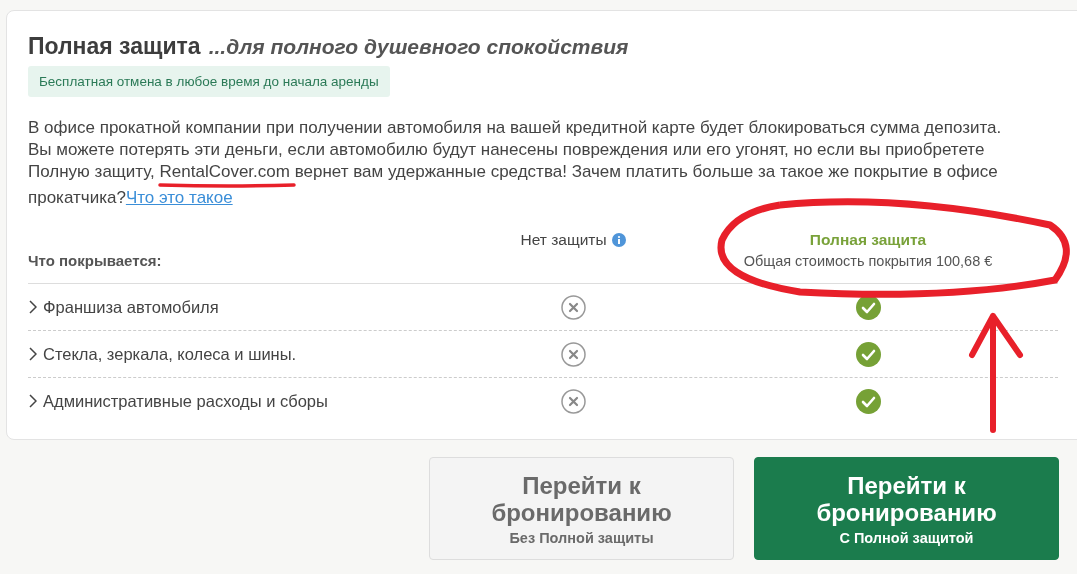 Image resolution: width=1077 pixels, height=574 pixels. I want to click on booking-button: Перейти к бронированию Без Полной защиты, so click(581, 508).